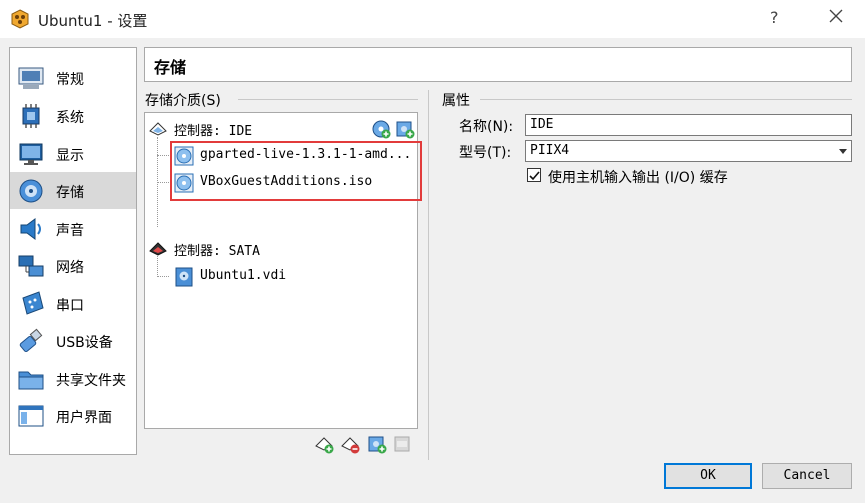 This screenshot has width=865, height=503. I want to click on sidebar-item-label: USB设备, so click(84, 343).